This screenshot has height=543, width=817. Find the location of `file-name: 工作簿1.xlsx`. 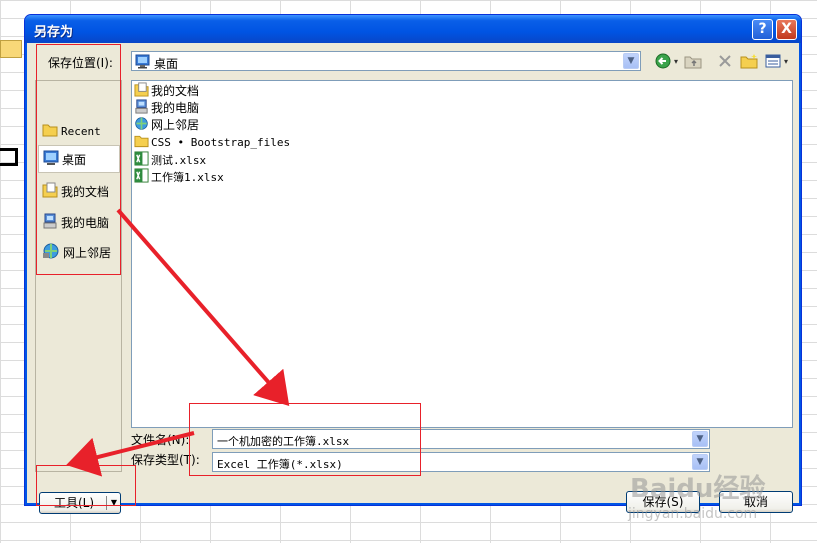

file-name: 工作簿1.xlsx is located at coordinates (187, 177).